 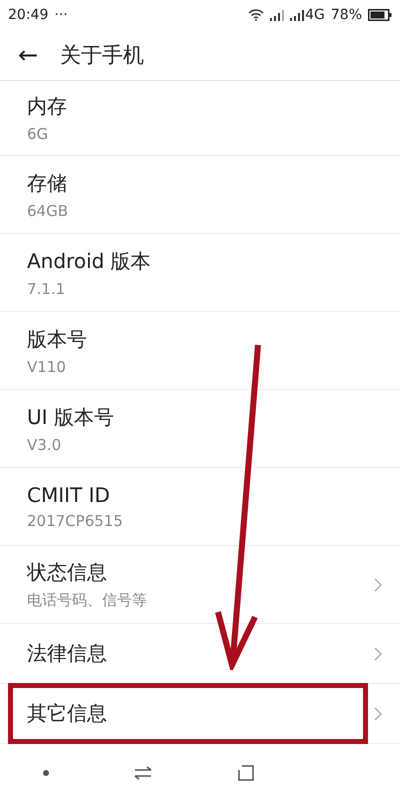 I want to click on setting-item: 法律信息, so click(x=200, y=654).